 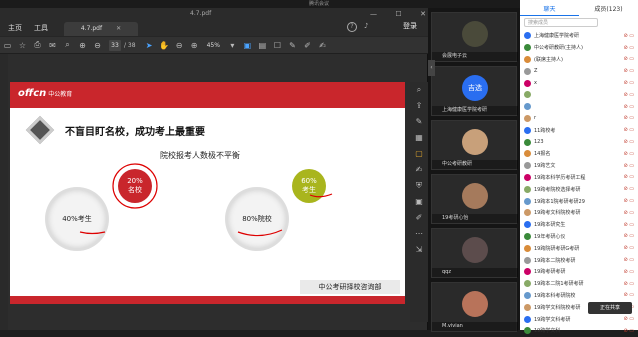 What do you see at coordinates (579, 237) in the screenshot?
I see `member-row: 19年考研心仪 ⊘ ▭` at bounding box center [579, 237].